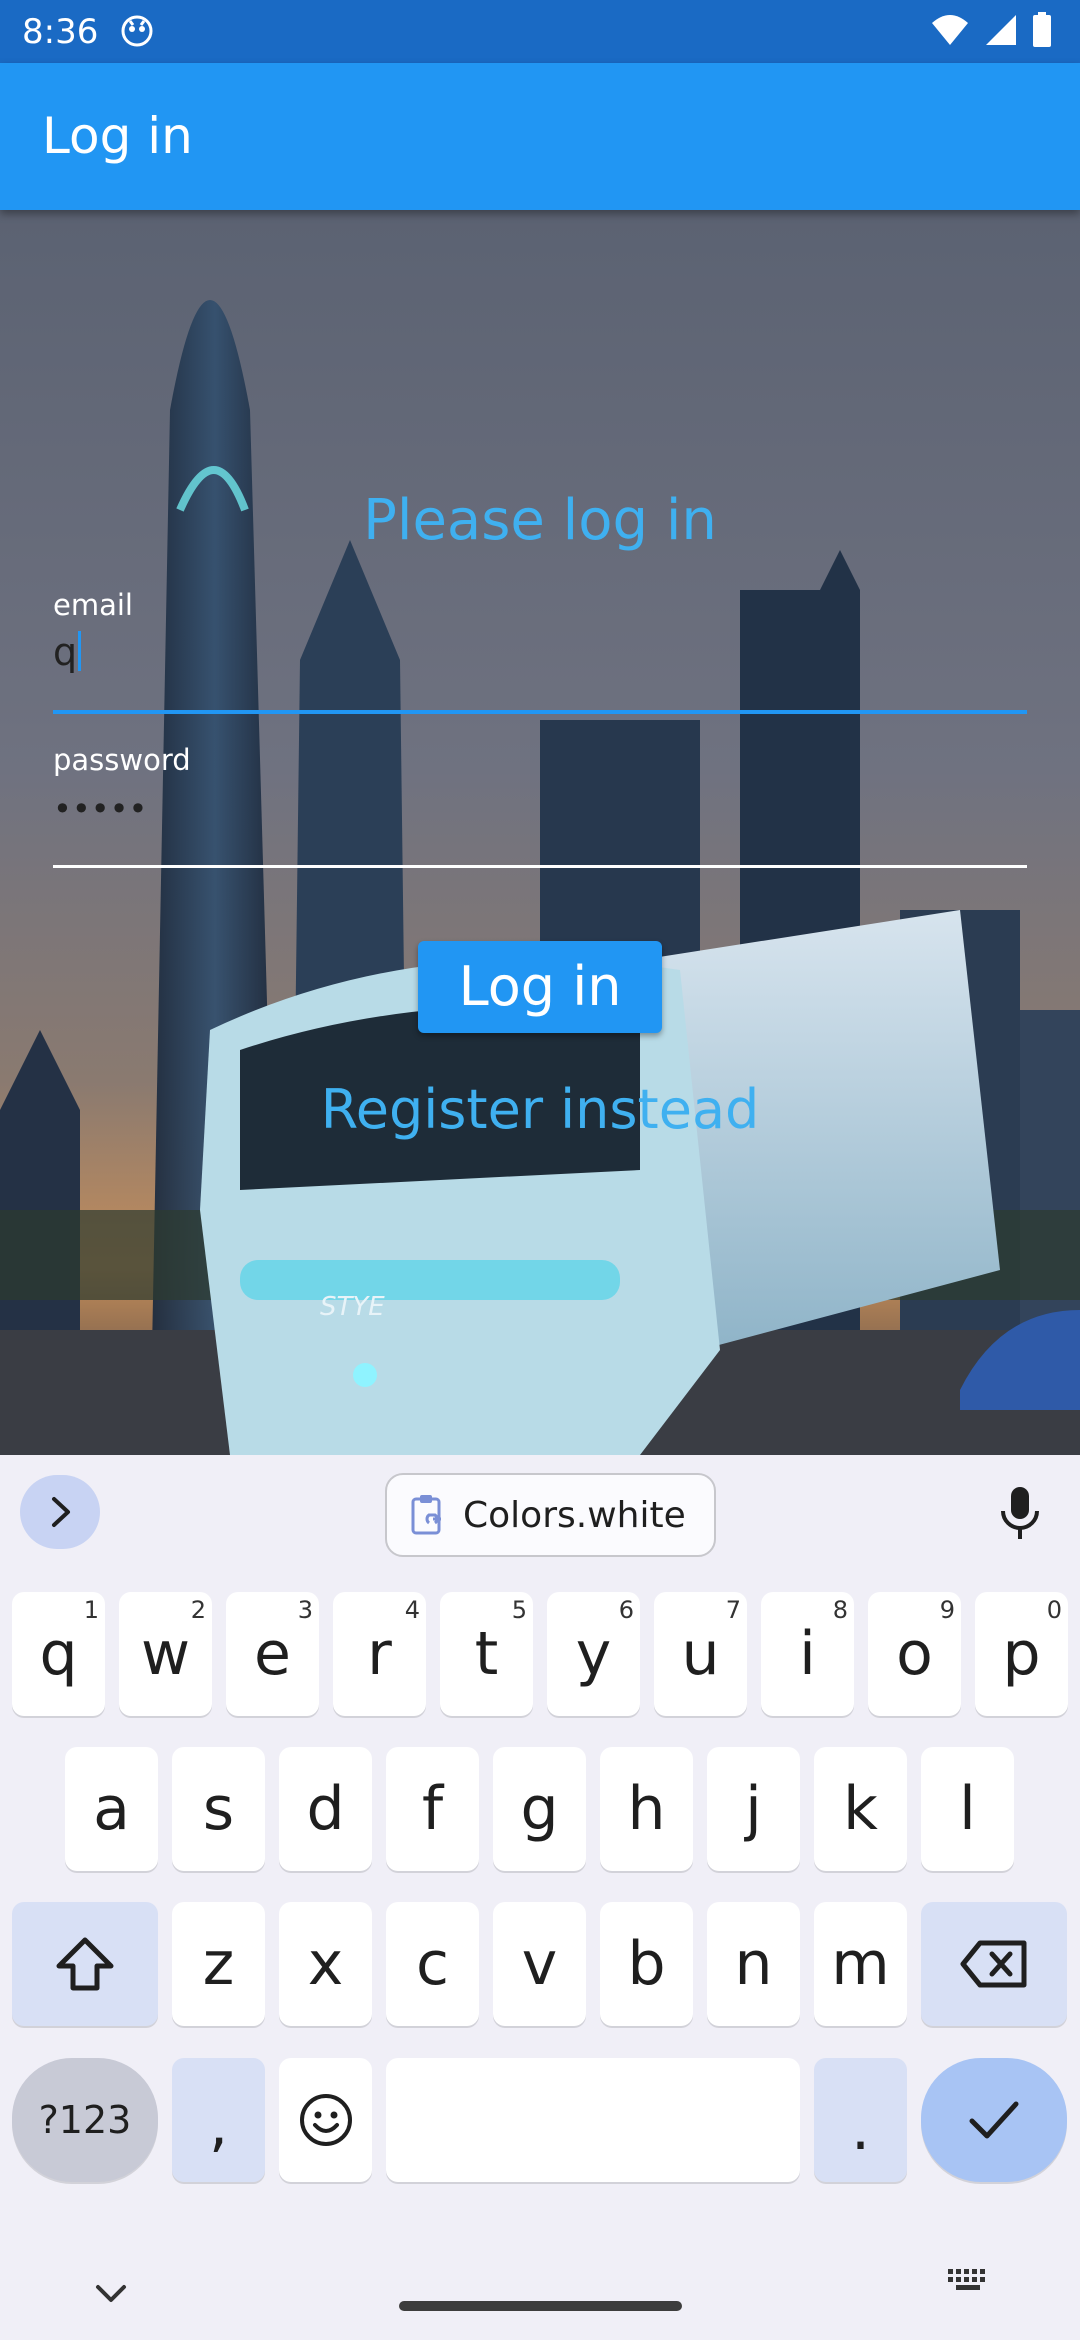 The width and height of the screenshot is (1080, 2340). Describe the element at coordinates (540, 712) in the screenshot. I see `email-underline` at that location.